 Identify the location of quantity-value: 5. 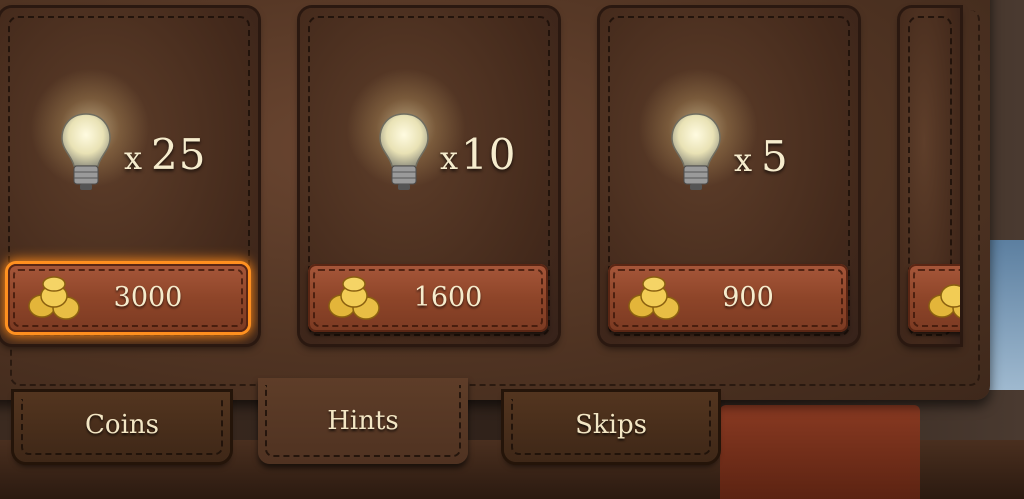
(775, 156).